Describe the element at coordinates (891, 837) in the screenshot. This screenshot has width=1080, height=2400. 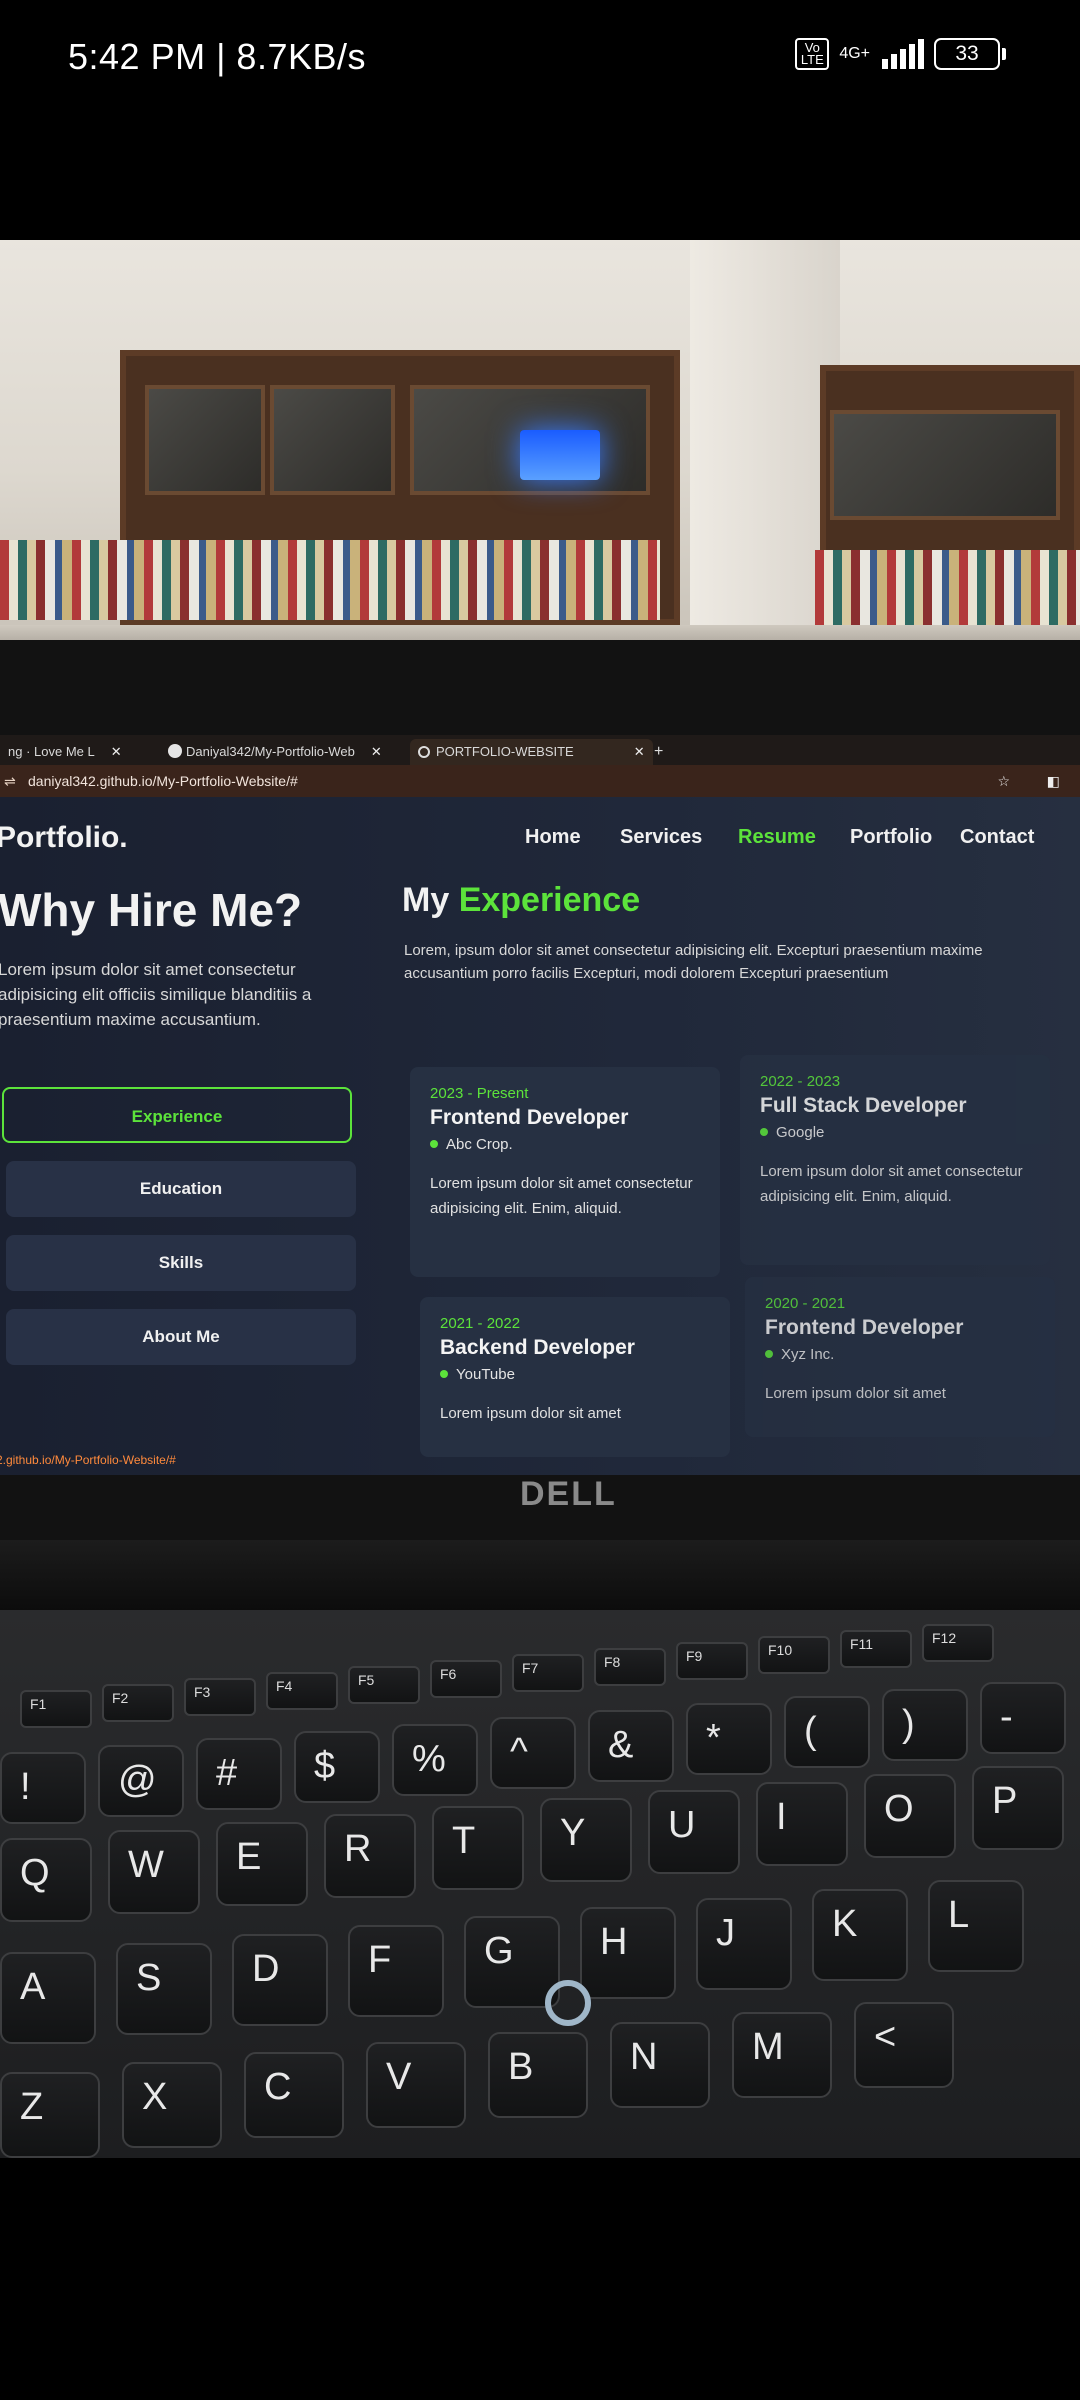
I see `nav-portfolio: Portfolio` at that location.